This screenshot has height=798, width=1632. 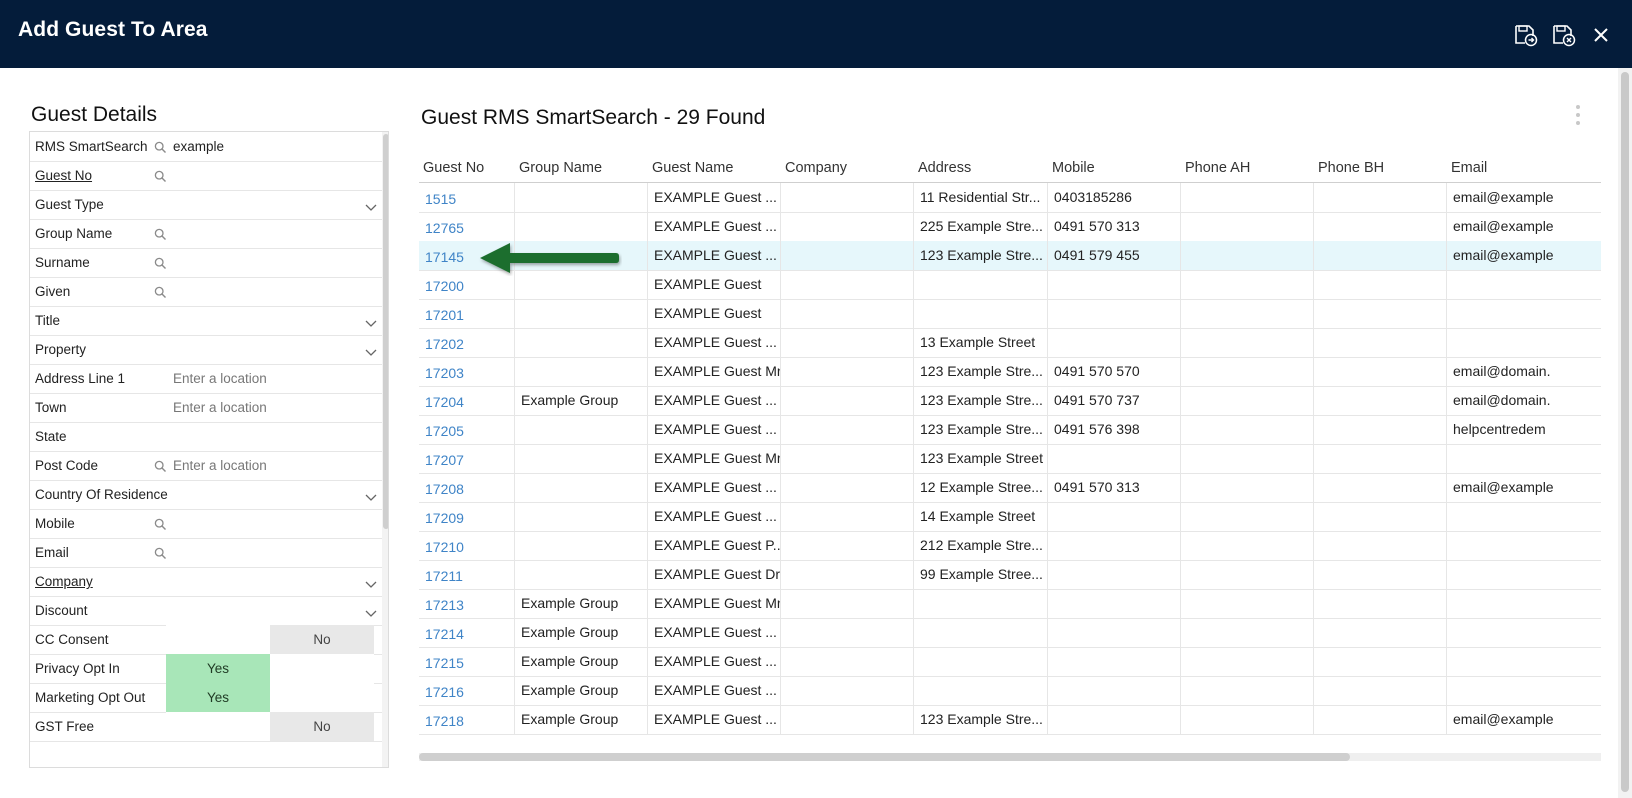 What do you see at coordinates (467, 400) in the screenshot?
I see `guest-no-link: 17204` at bounding box center [467, 400].